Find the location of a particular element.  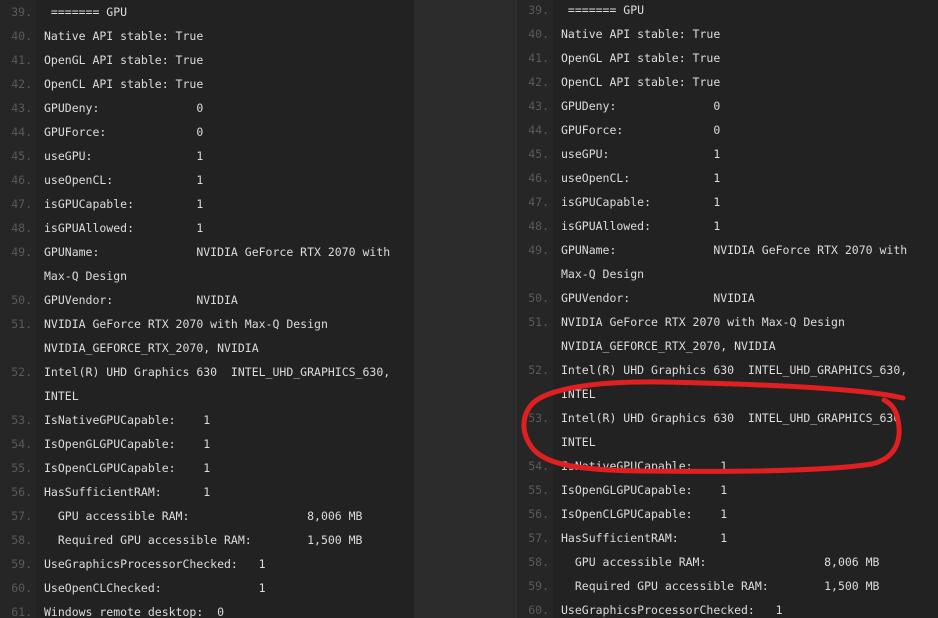

code-line: 56. HasSufficientRAM: 1 is located at coordinates (207, 492).